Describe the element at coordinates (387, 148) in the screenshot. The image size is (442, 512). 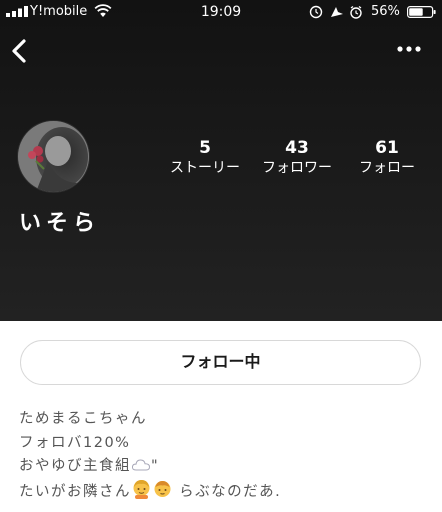
I see `following-count: 61` at that location.